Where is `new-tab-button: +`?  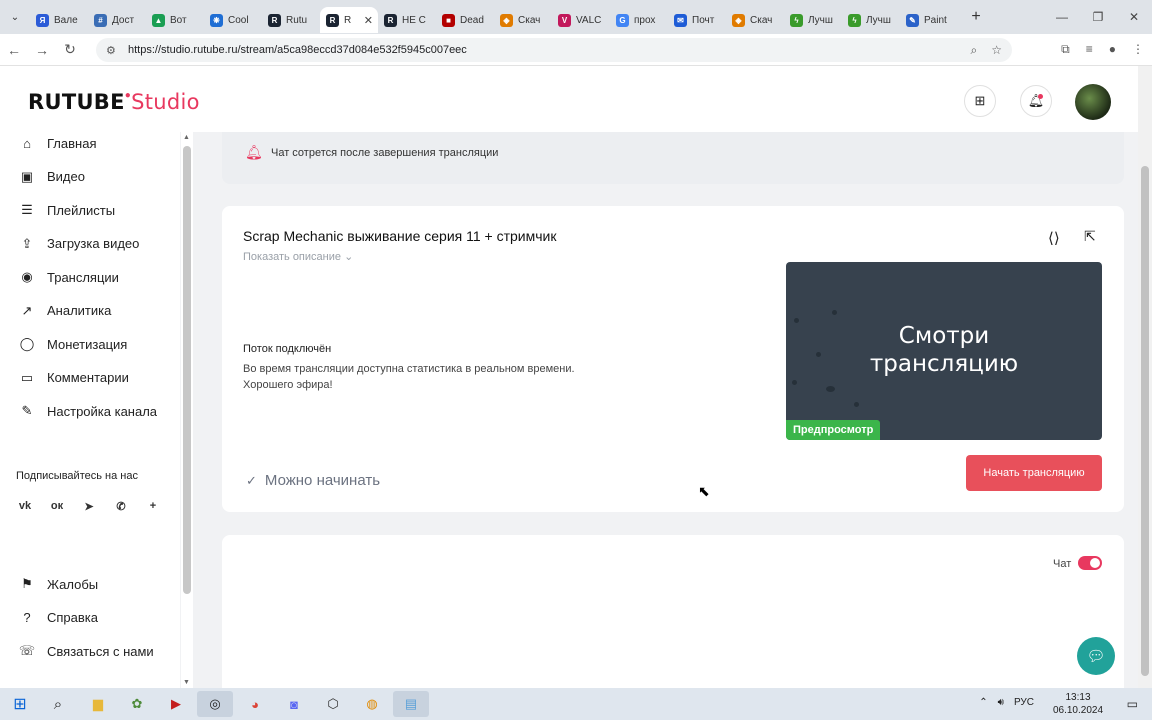 new-tab-button: + is located at coordinates (976, 17).